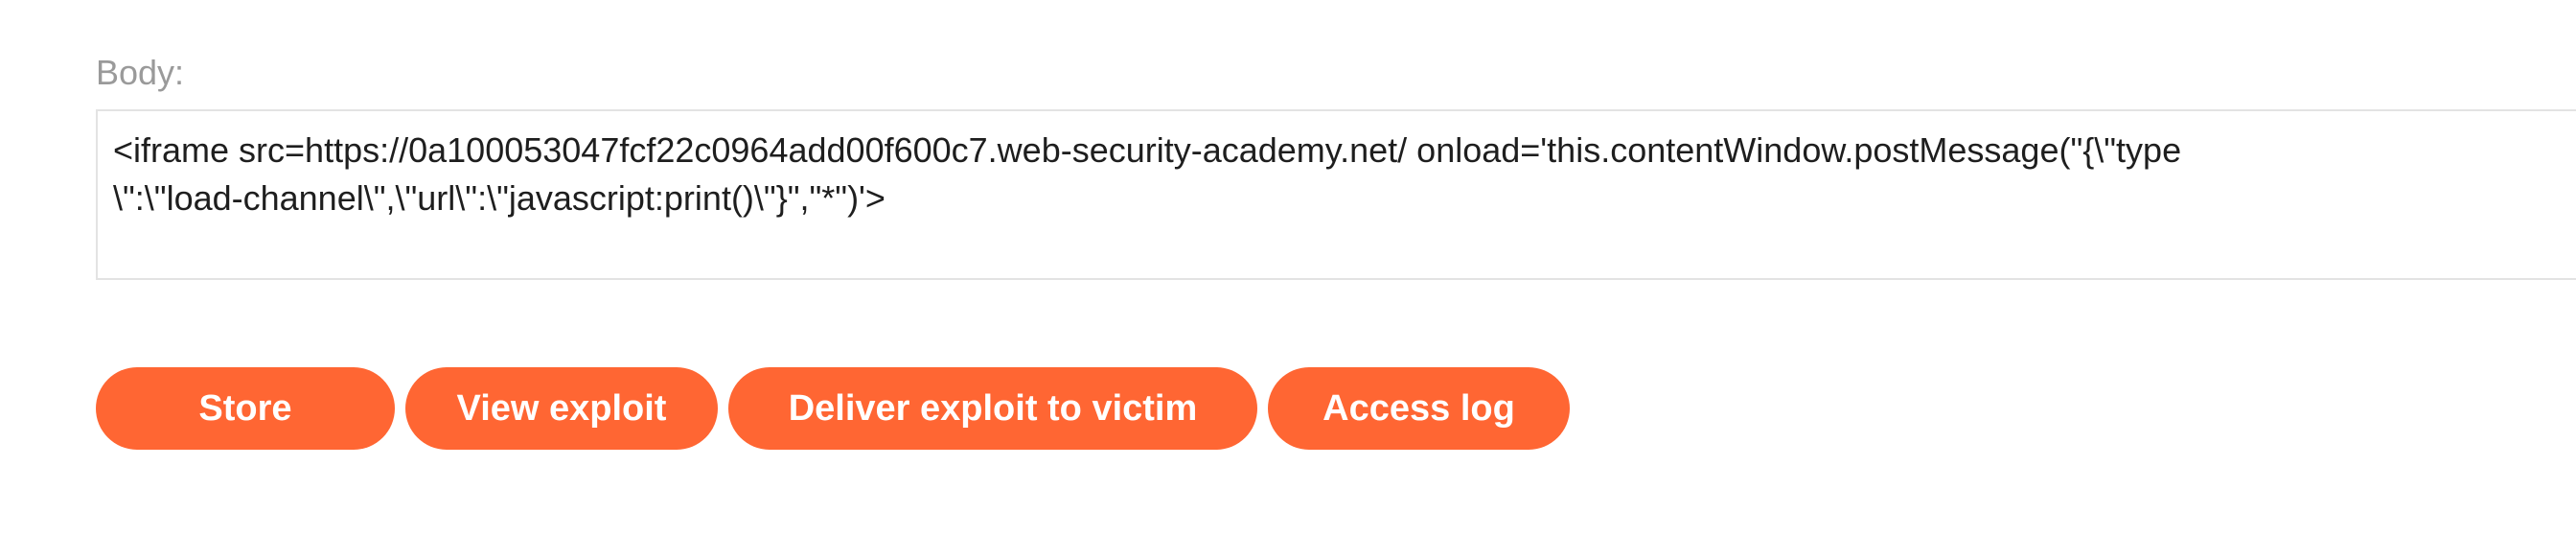  What do you see at coordinates (140, 72) in the screenshot?
I see `body-label: Body:` at bounding box center [140, 72].